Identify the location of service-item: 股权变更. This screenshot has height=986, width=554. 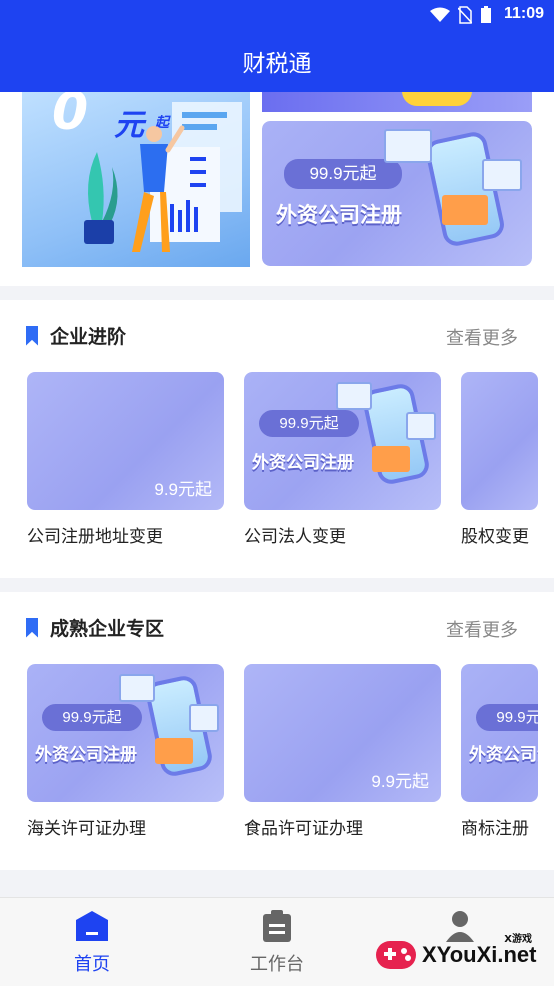
(499, 459).